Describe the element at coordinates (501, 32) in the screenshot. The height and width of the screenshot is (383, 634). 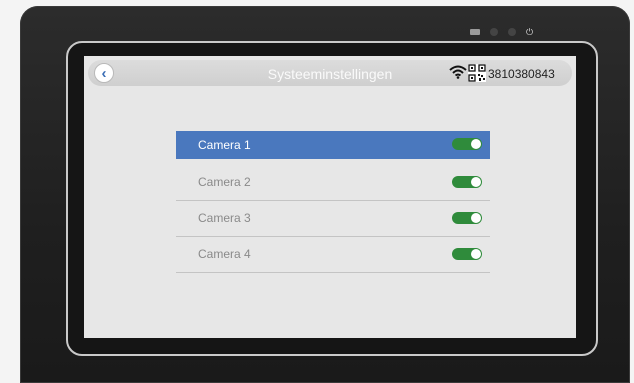
I see `hardware-buttons: ⏻` at that location.